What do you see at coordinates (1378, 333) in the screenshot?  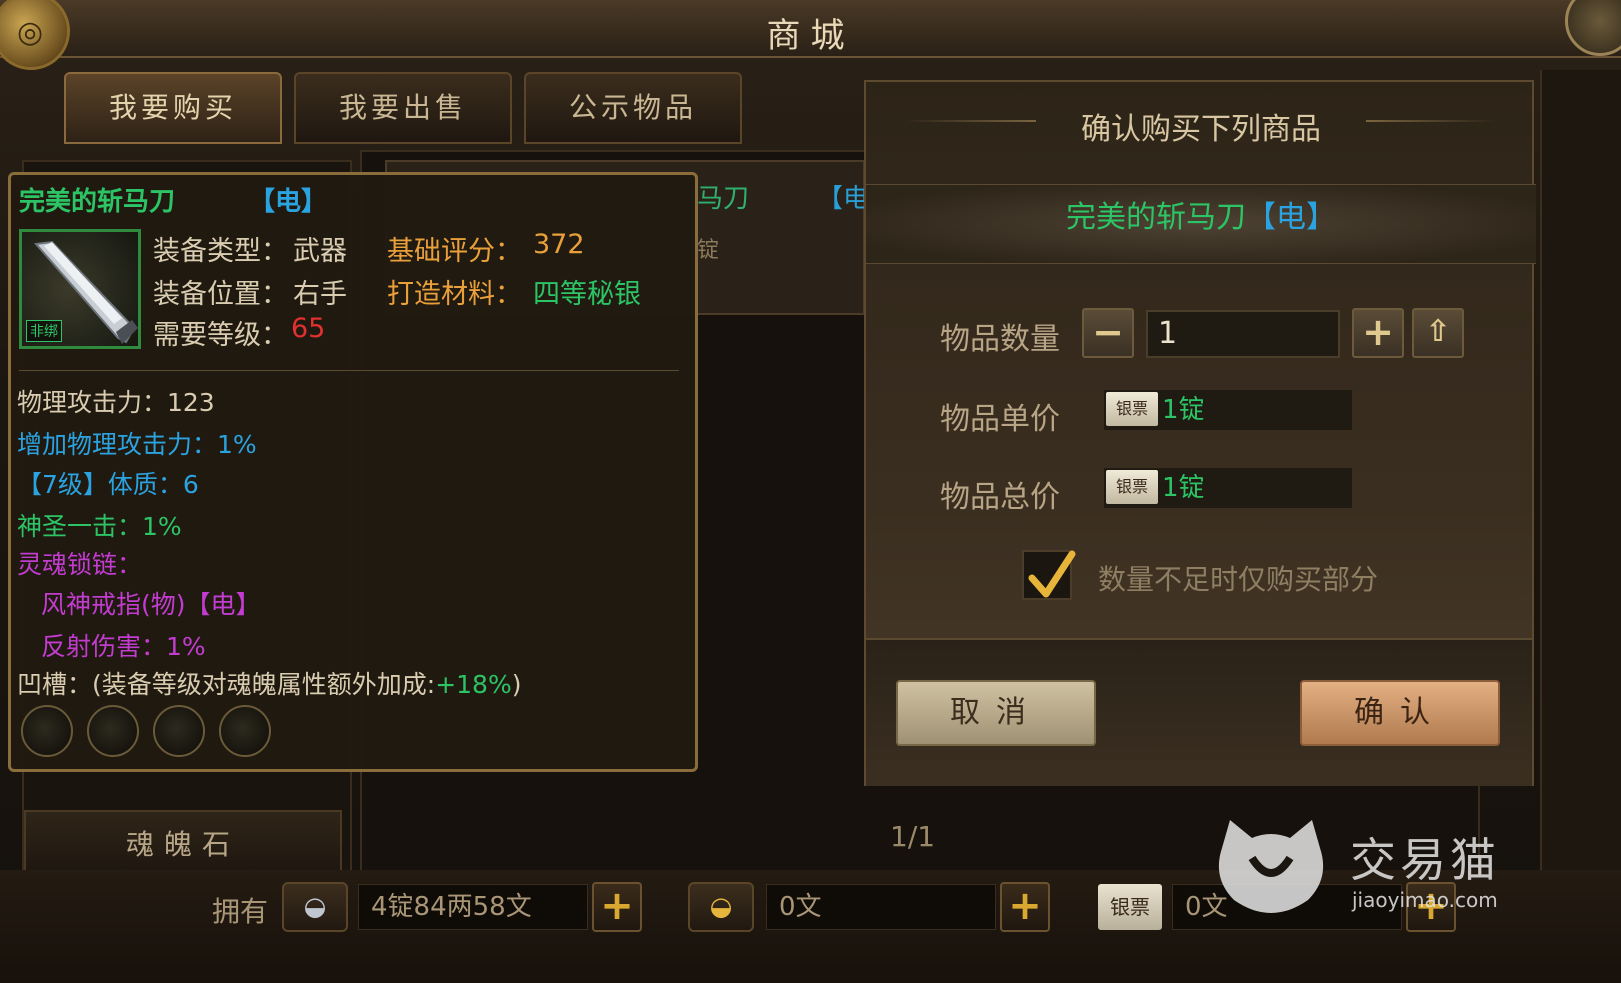 I see `increase-quantity-button: +` at bounding box center [1378, 333].